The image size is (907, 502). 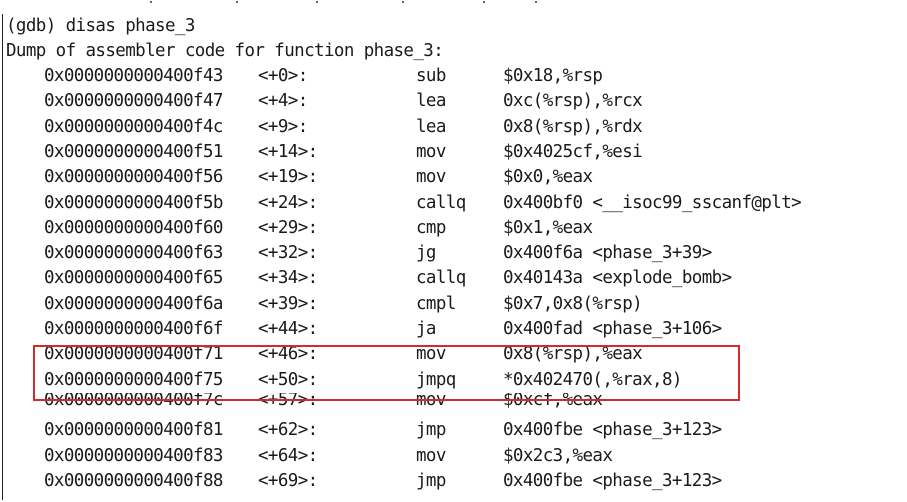 I want to click on asm-row: 0x0000000000400f60 <+29>: cmp $0x1,%eax, so click(x=453, y=228).